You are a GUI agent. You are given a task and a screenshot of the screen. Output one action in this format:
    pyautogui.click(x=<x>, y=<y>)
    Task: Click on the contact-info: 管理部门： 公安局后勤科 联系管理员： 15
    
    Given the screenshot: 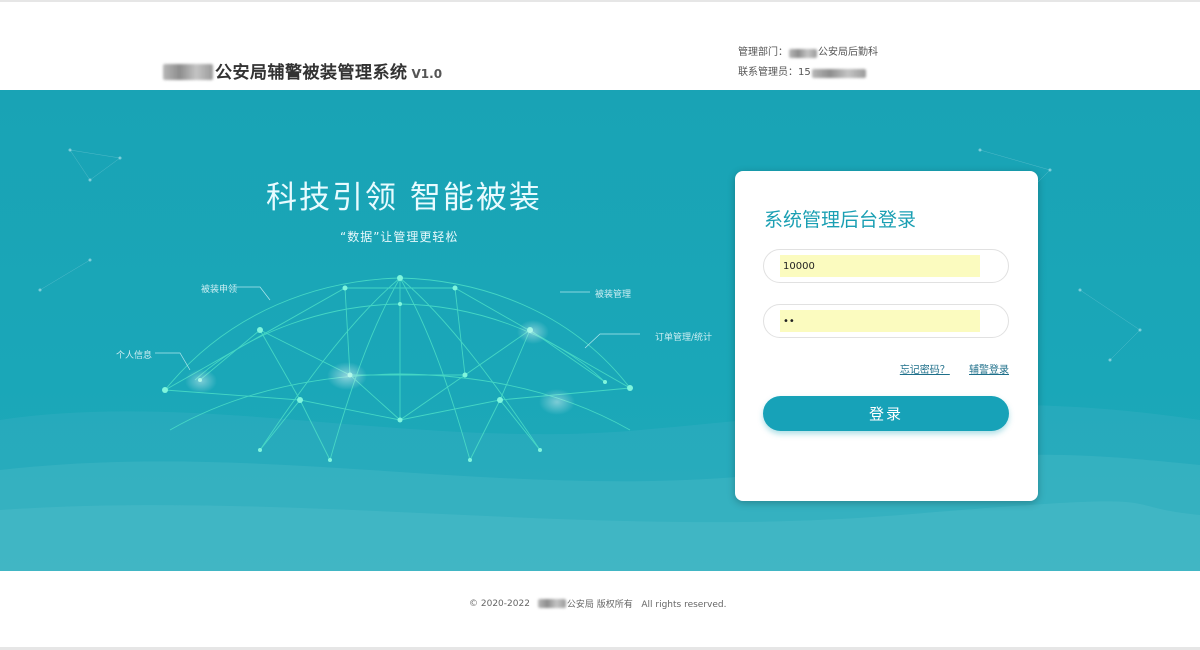 What is the action you would take?
    pyautogui.click(x=808, y=63)
    